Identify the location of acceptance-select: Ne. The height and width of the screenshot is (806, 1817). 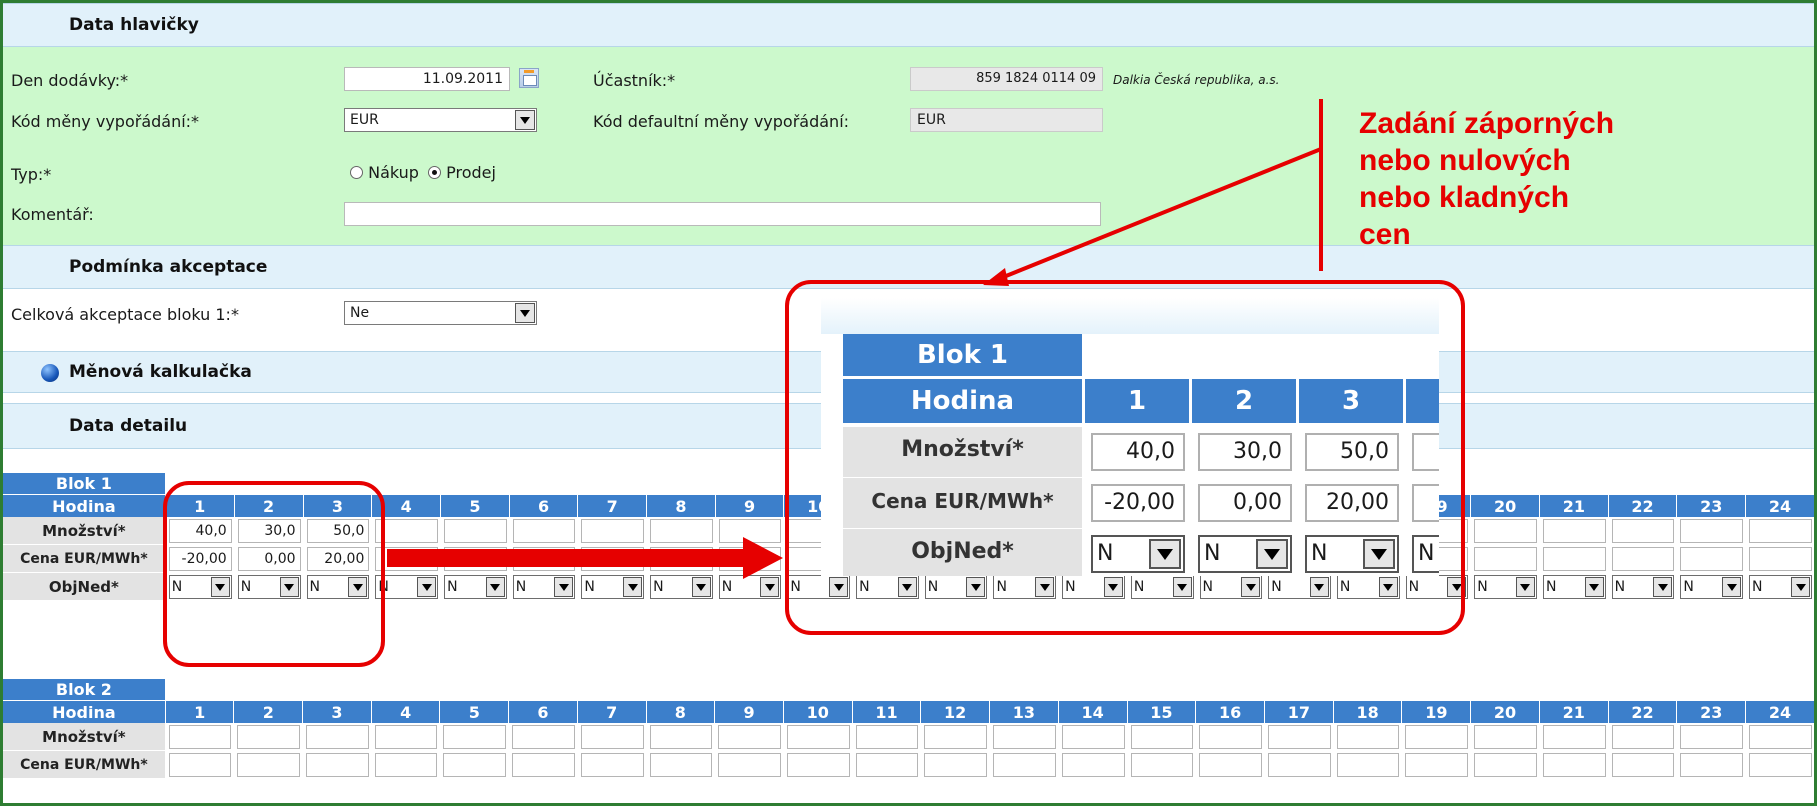
(440, 313).